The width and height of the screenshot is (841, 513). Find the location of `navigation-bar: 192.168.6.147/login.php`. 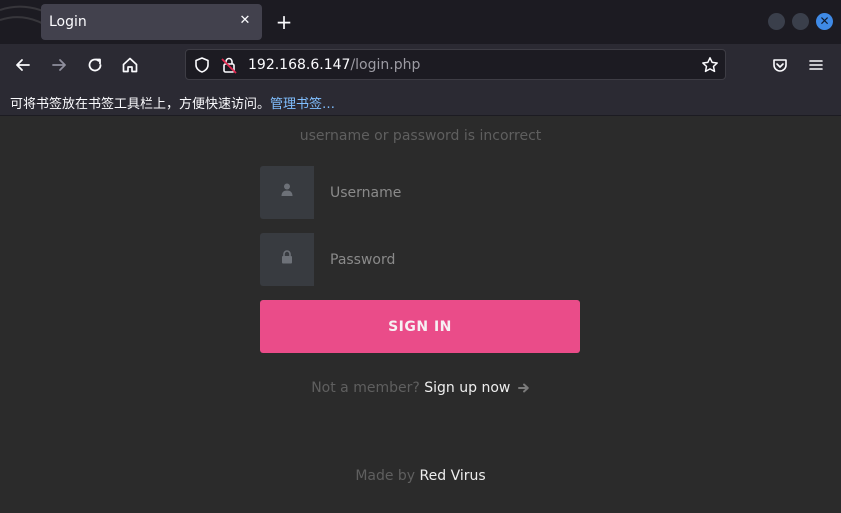

navigation-bar: 192.168.6.147/login.php is located at coordinates (420, 65).